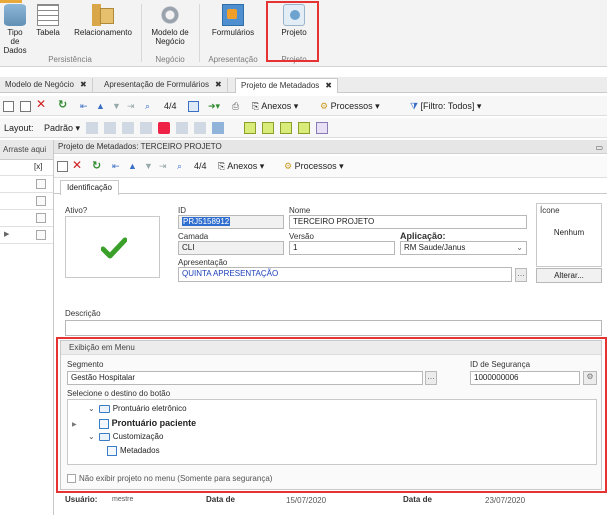 The image size is (607, 515). What do you see at coordinates (170, 25) in the screenshot?
I see `modelo-de-negocio-button: Modelo de Negócio` at bounding box center [170, 25].